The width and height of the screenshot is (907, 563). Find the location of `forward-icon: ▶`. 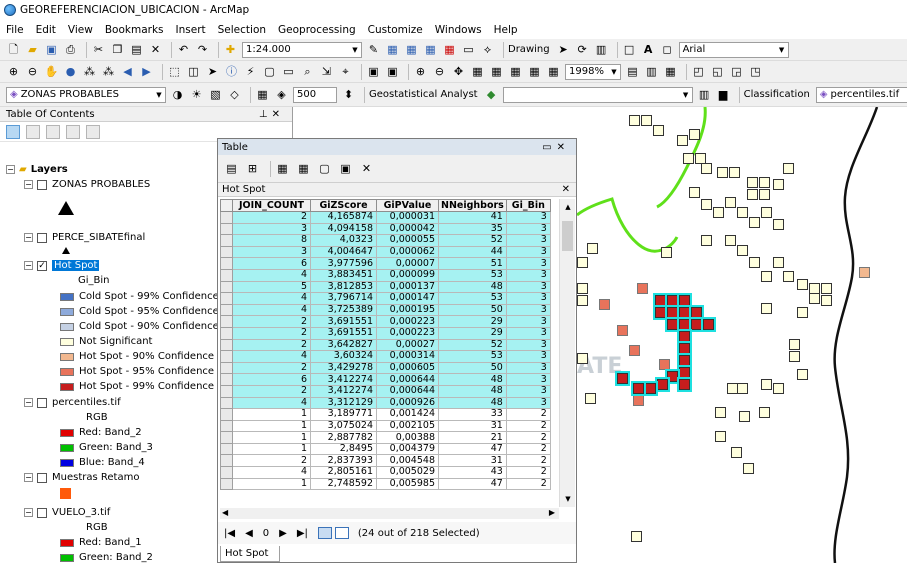

forward-icon: ▶ is located at coordinates (146, 71).